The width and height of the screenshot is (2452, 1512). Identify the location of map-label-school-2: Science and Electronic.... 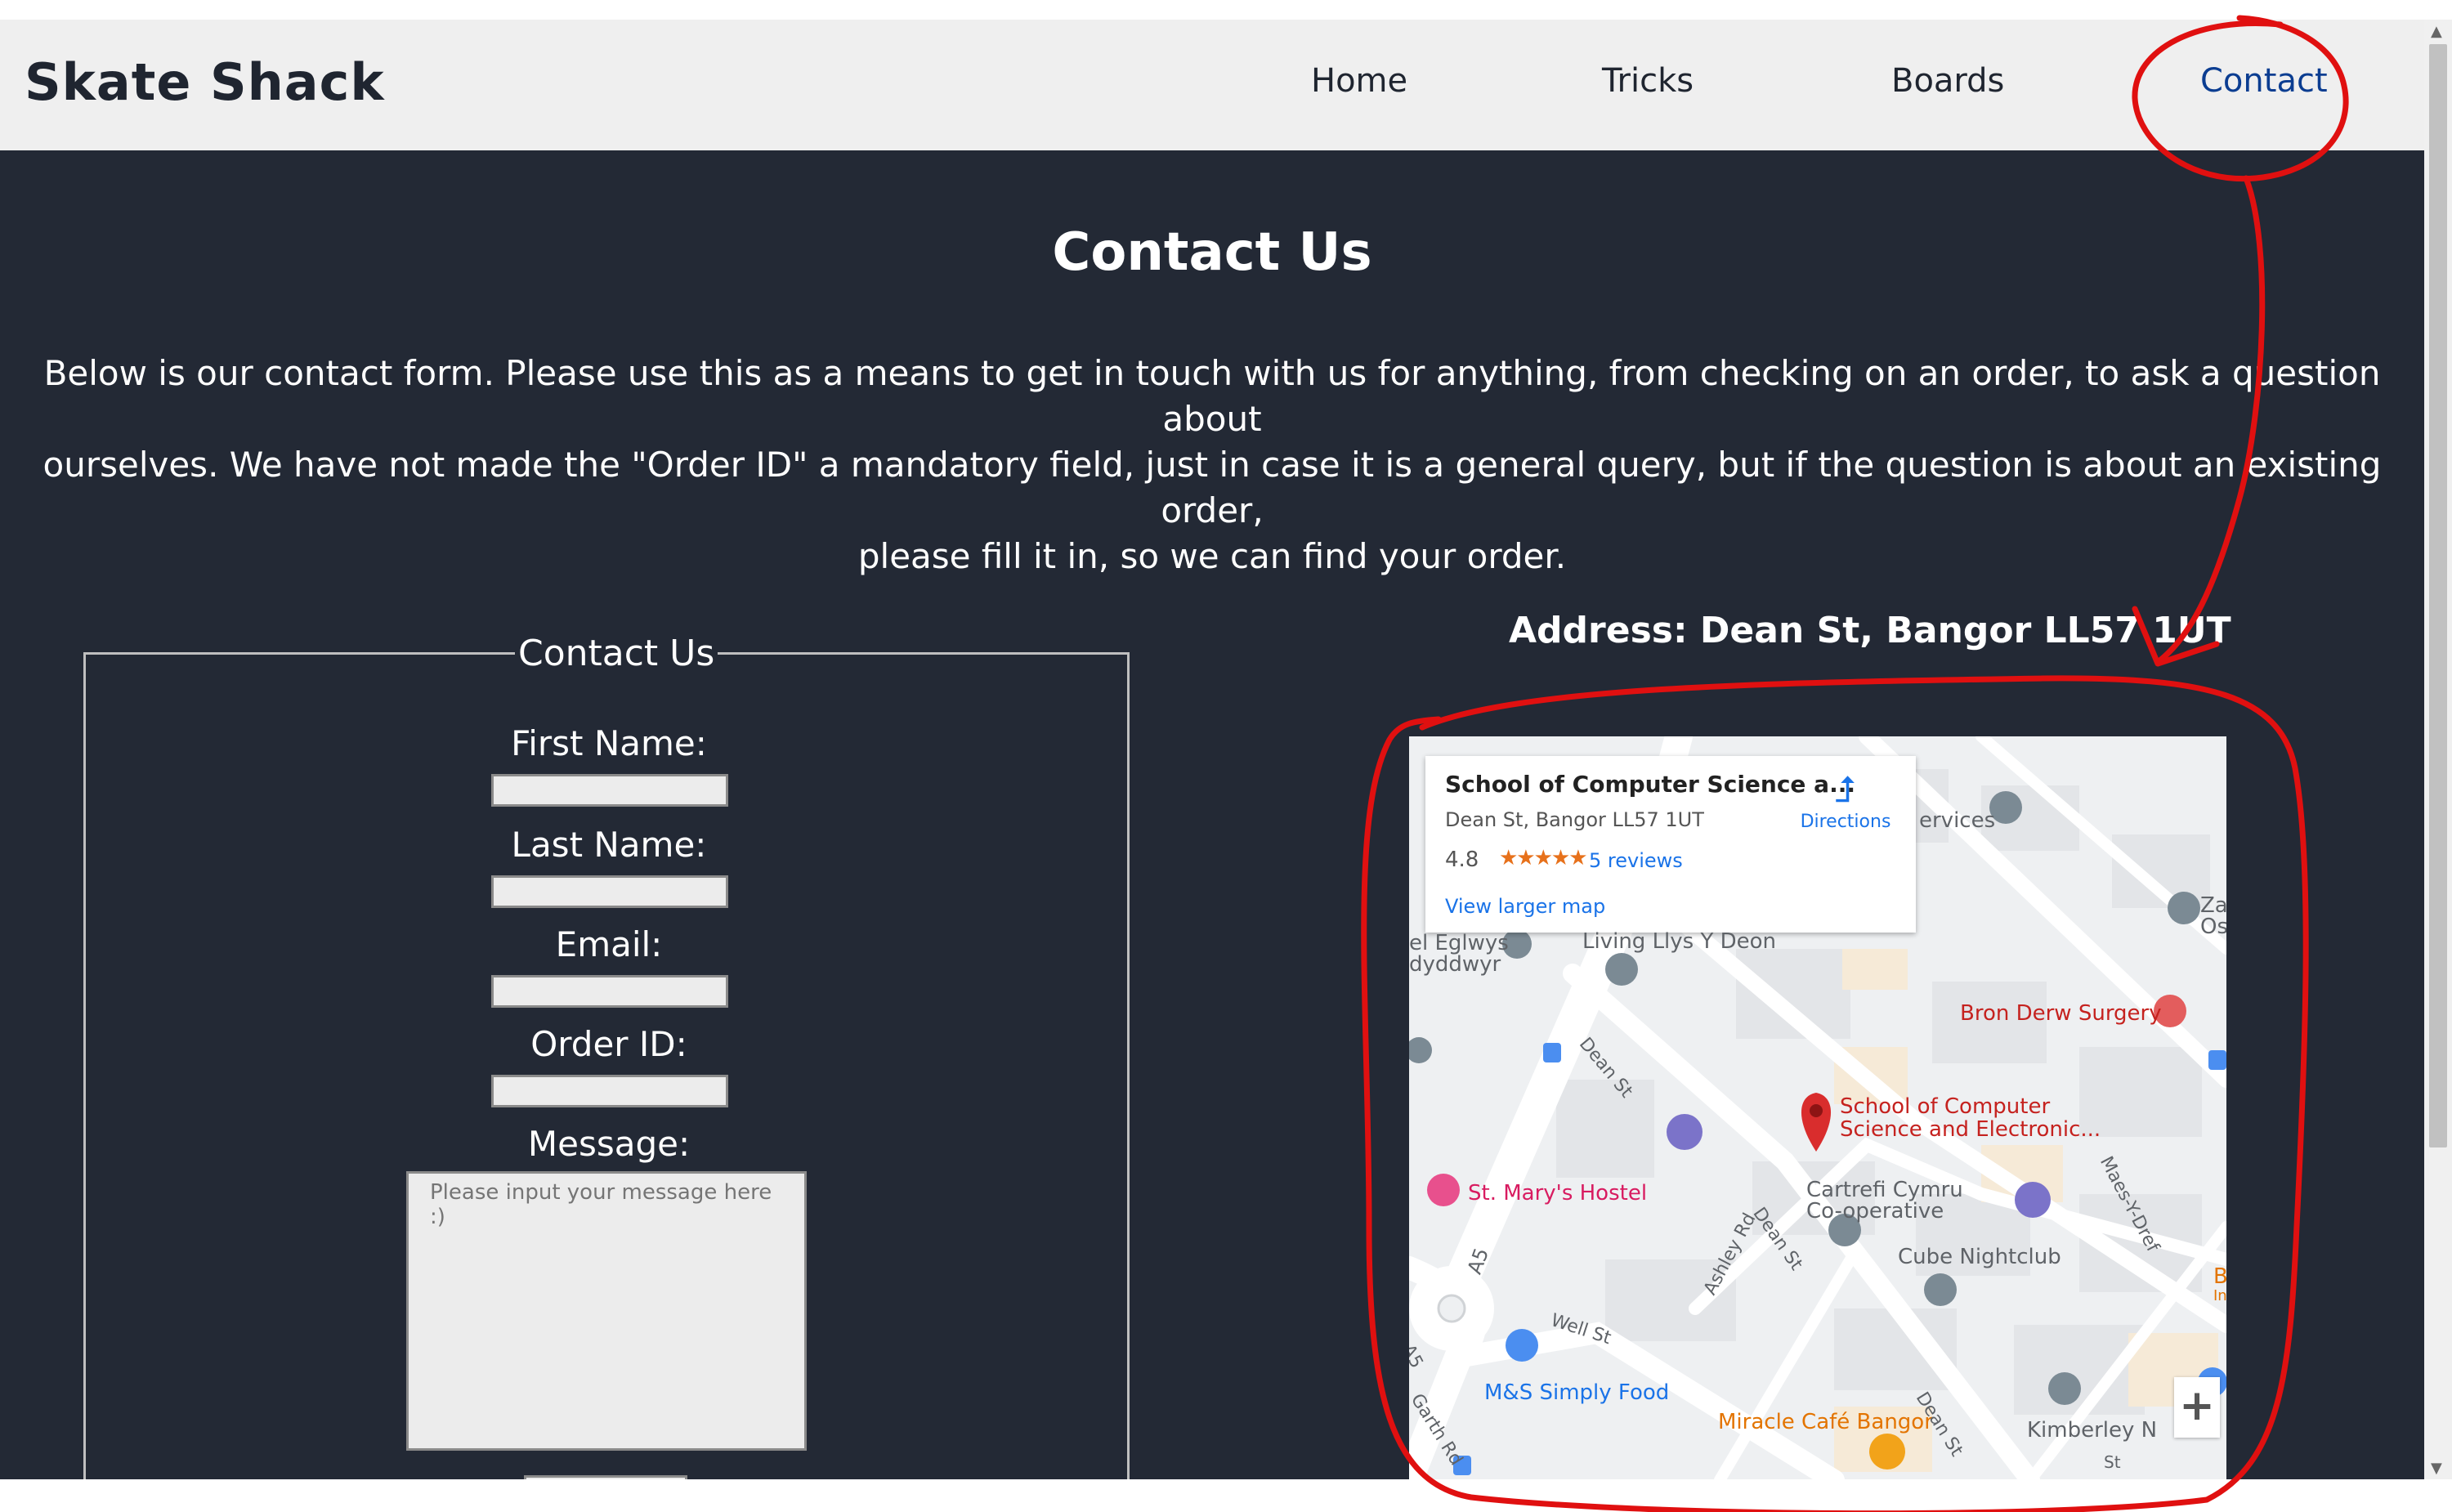
(1970, 1129).